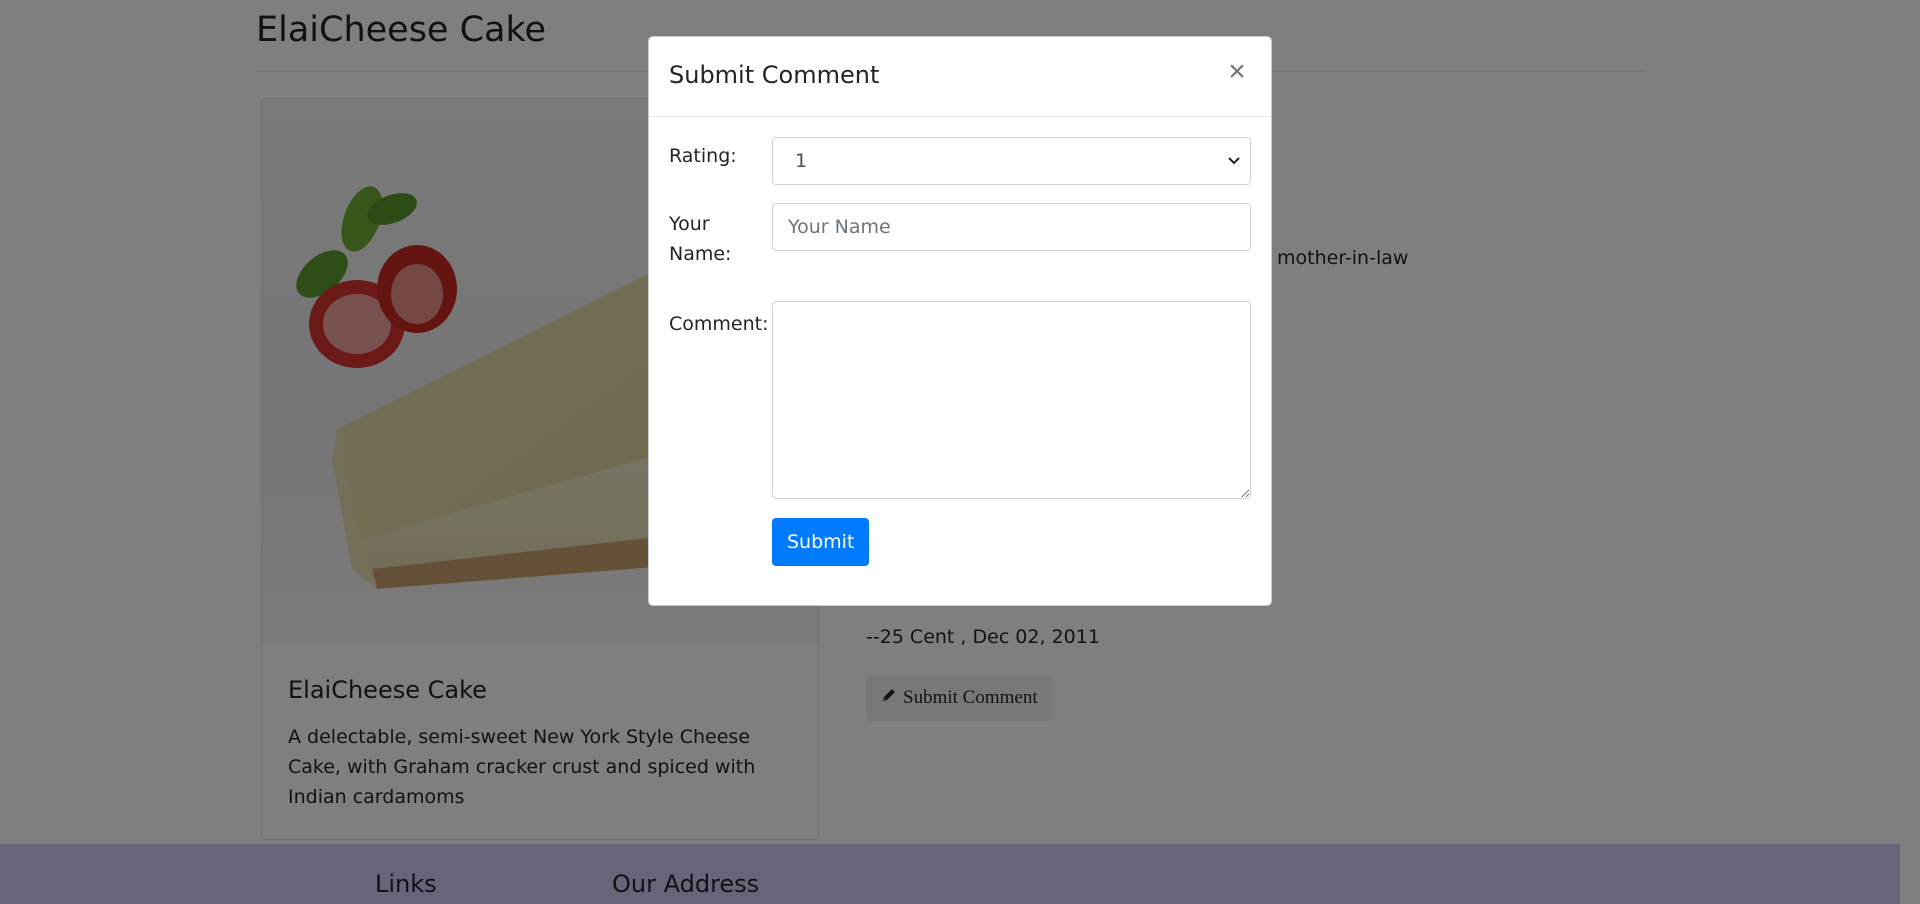 The height and width of the screenshot is (904, 1920). Describe the element at coordinates (1011, 400) in the screenshot. I see `comment-textarea` at that location.